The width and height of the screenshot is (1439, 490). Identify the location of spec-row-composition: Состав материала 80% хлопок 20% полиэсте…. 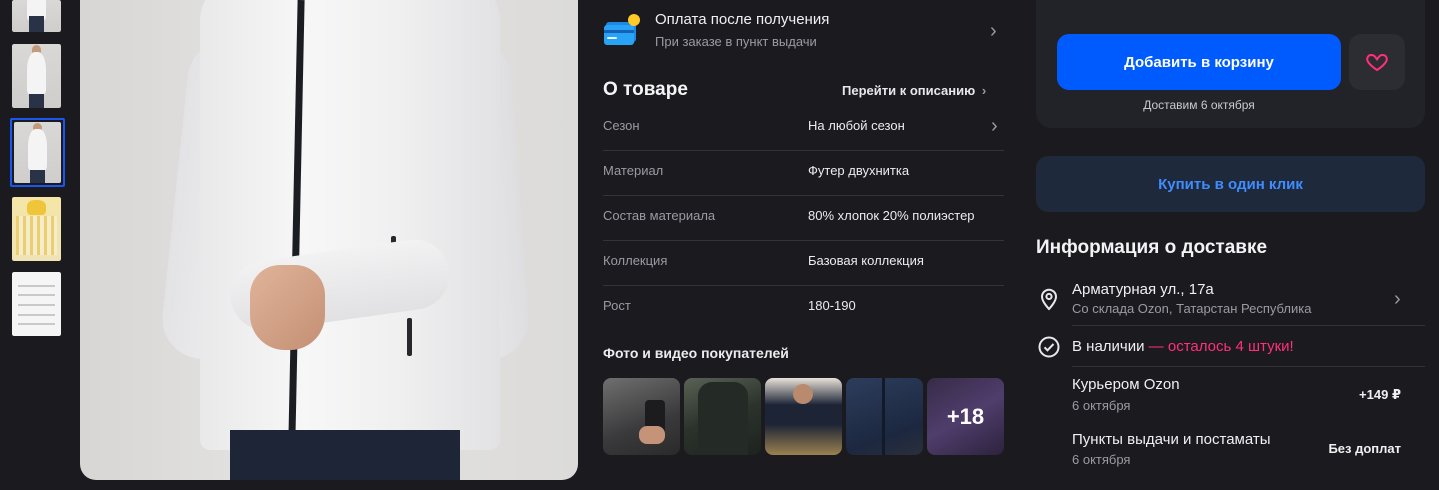
(803, 218).